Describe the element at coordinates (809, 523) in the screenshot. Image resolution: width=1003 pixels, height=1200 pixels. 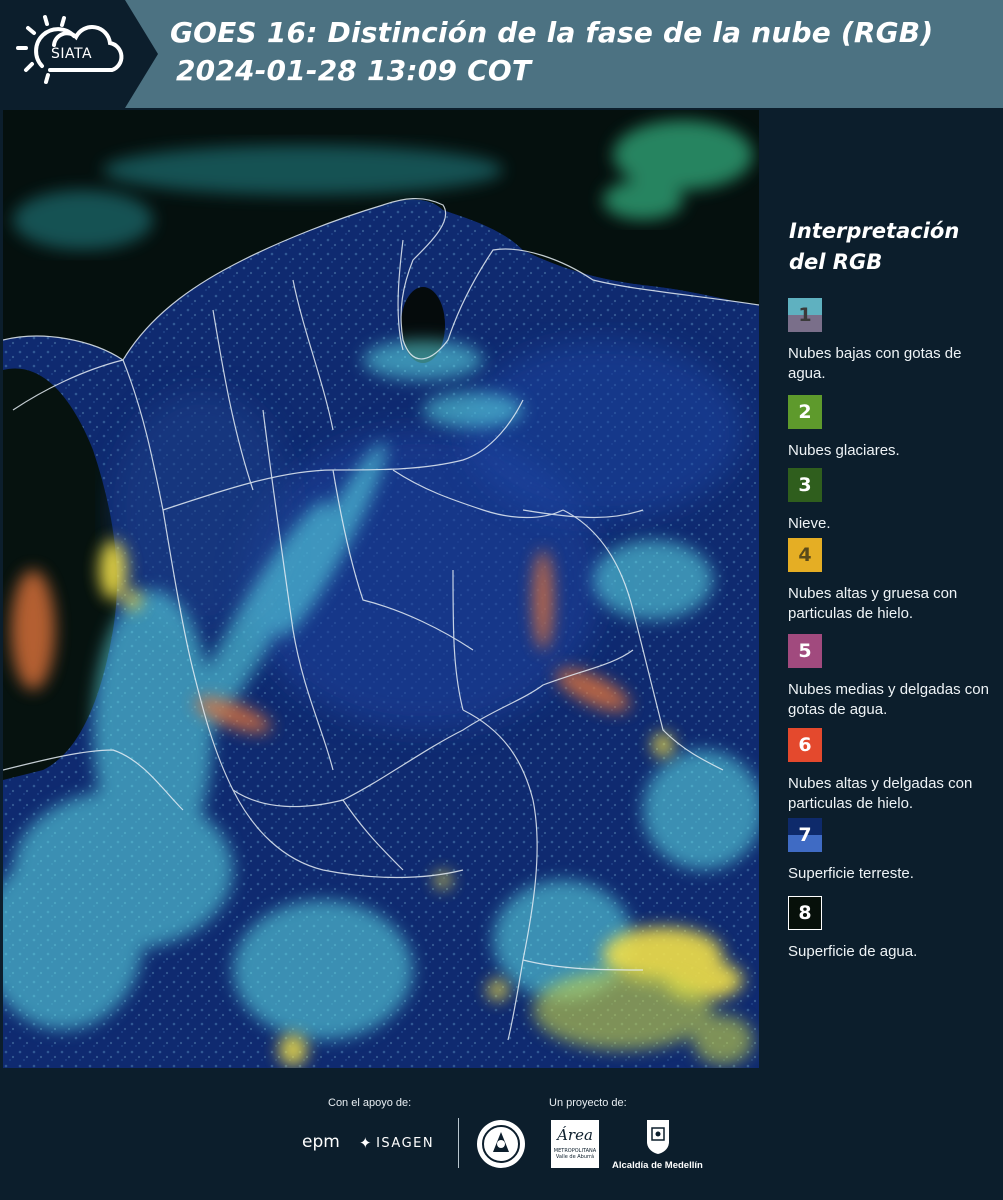
I see `legend-label-3: Nieve.` at that location.